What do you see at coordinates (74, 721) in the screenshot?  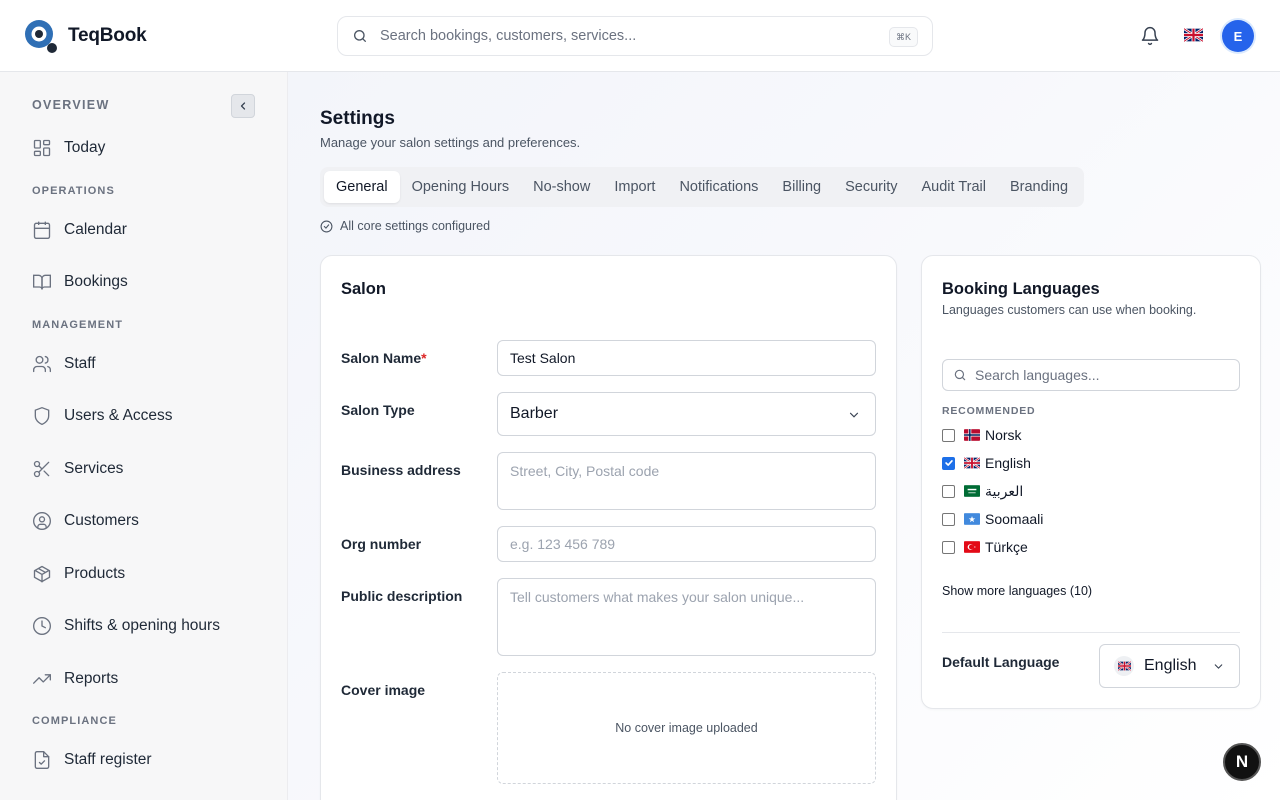 I see `section-compliance: COMPLIANCE` at bounding box center [74, 721].